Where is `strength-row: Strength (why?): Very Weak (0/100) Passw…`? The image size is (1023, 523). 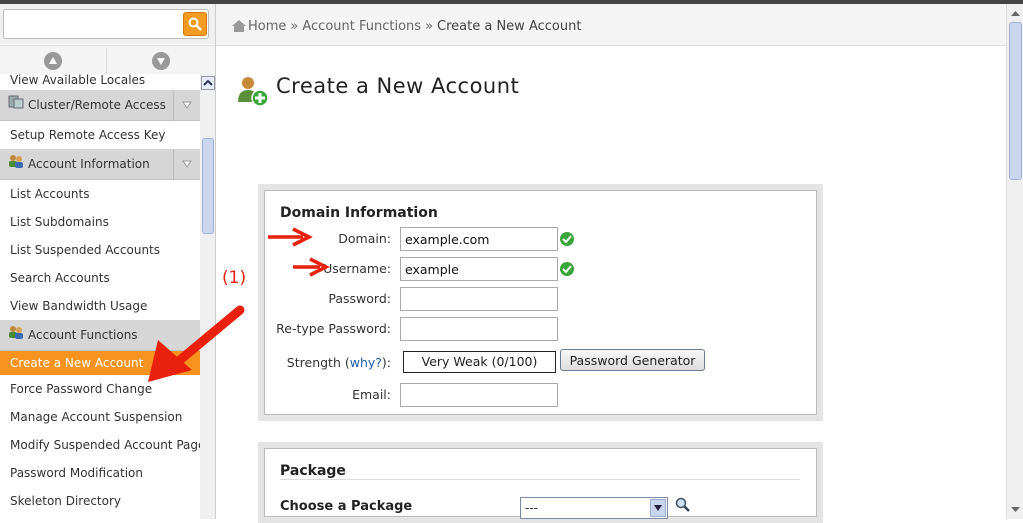 strength-row: Strength (why?): Very Weak (0/100) Passw… is located at coordinates (535, 362).